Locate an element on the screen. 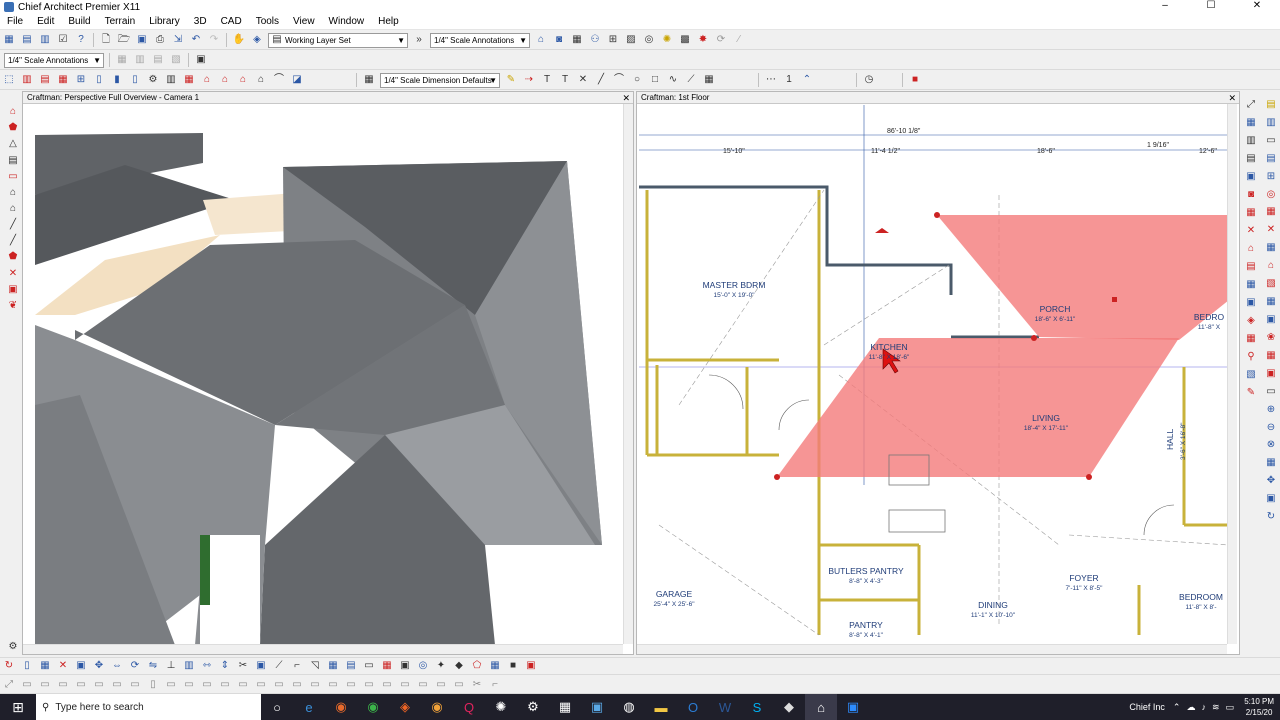 Image resolution: width=1280 pixels, height=720 pixels. edit-tool-12-icon: ▭ is located at coordinates (207, 685).